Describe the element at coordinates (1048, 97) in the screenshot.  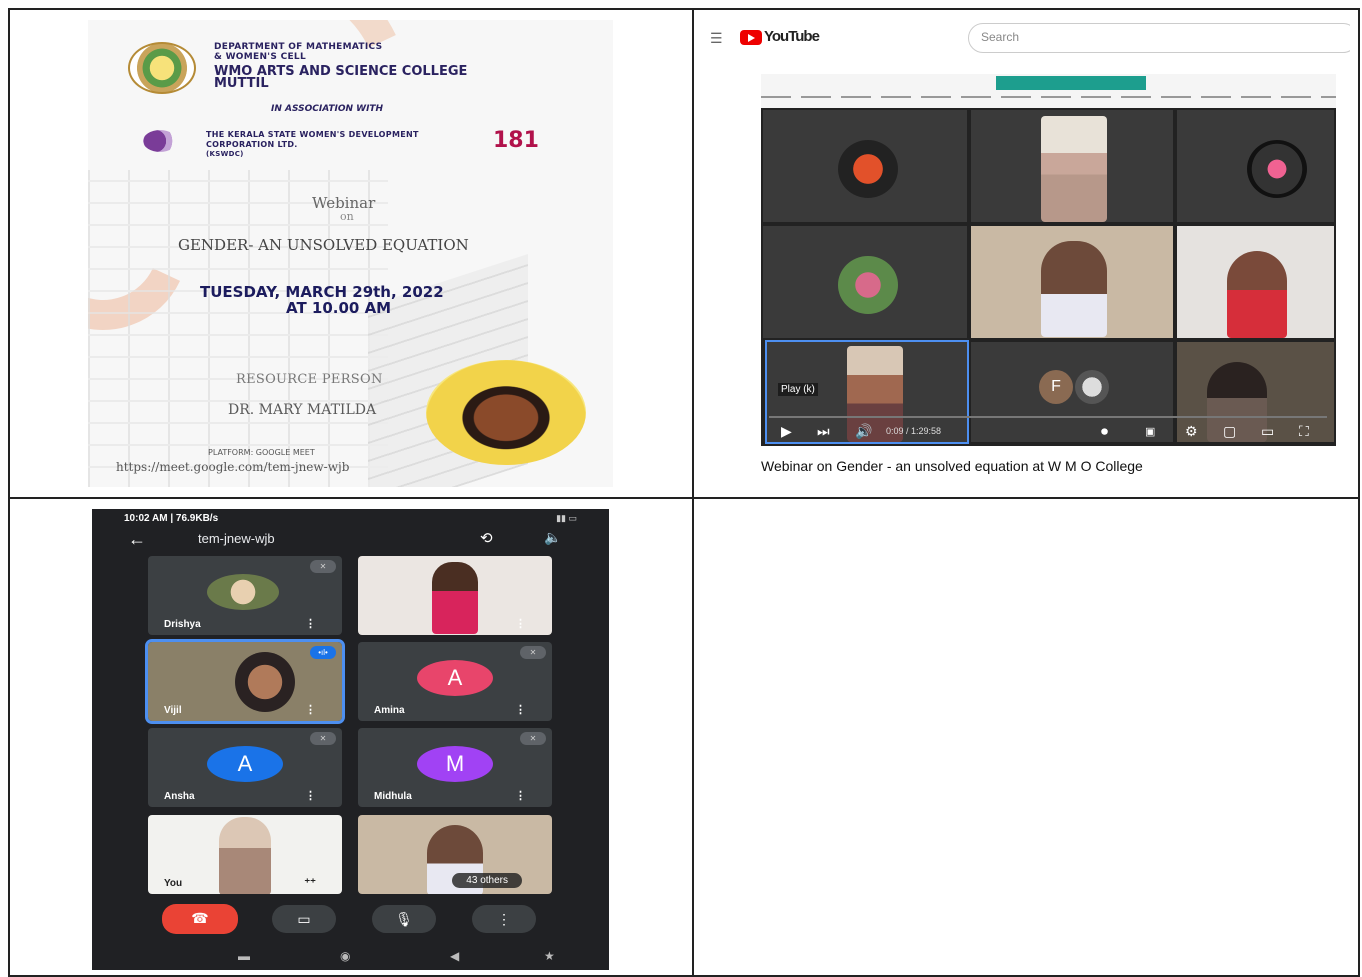
I see `bookmarks-bar` at that location.